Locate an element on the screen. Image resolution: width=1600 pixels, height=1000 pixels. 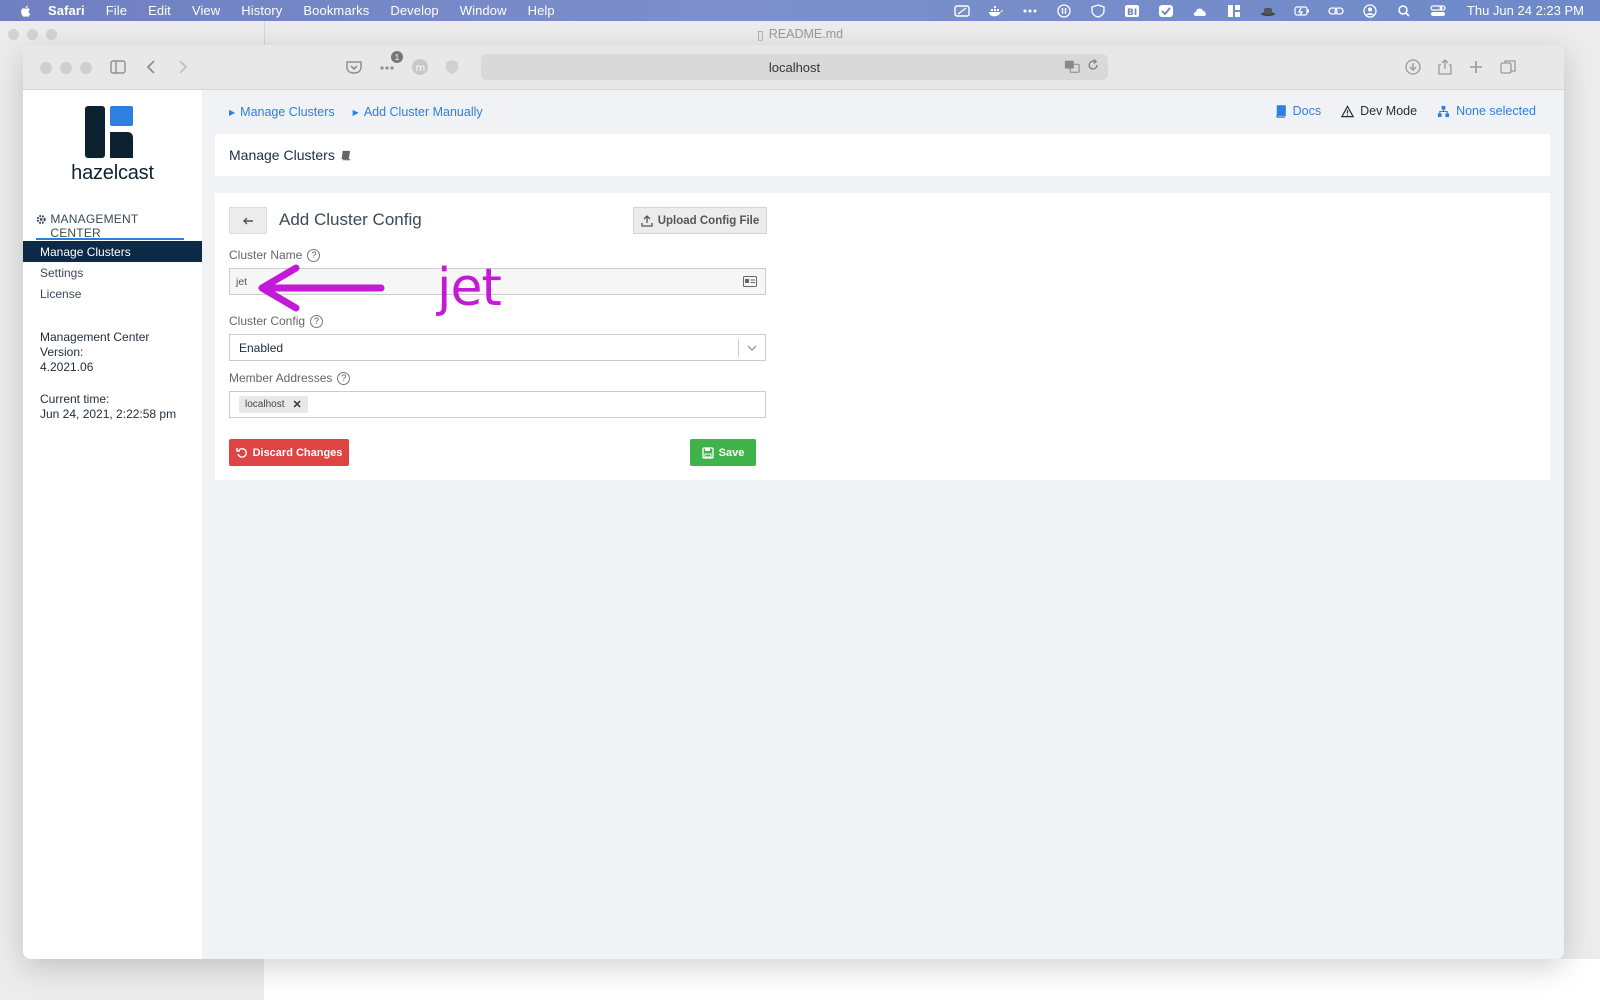
pocket-icon is located at coordinates (354, 67).